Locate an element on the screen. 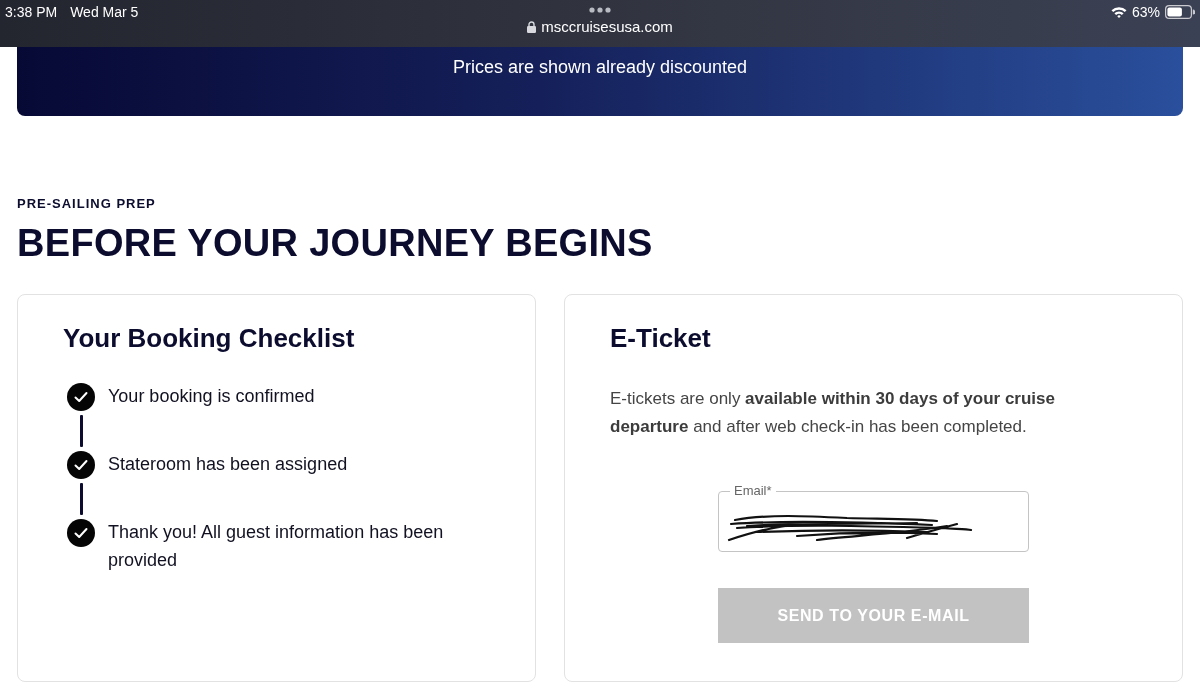 The width and height of the screenshot is (1200, 688). checklist-item-text: Thank you! All guest information has been provided is located at coordinates (276, 546).